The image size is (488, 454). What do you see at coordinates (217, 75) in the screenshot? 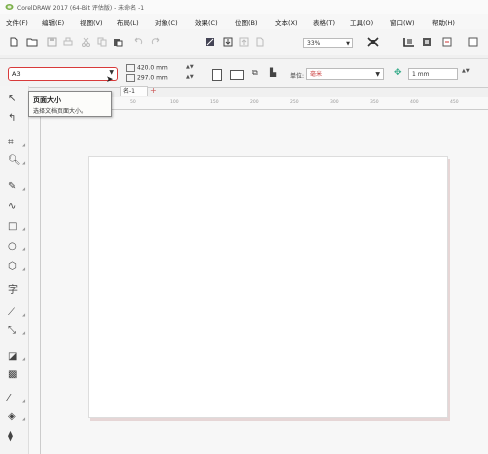
I see `portrait-orientation-icon` at bounding box center [217, 75].